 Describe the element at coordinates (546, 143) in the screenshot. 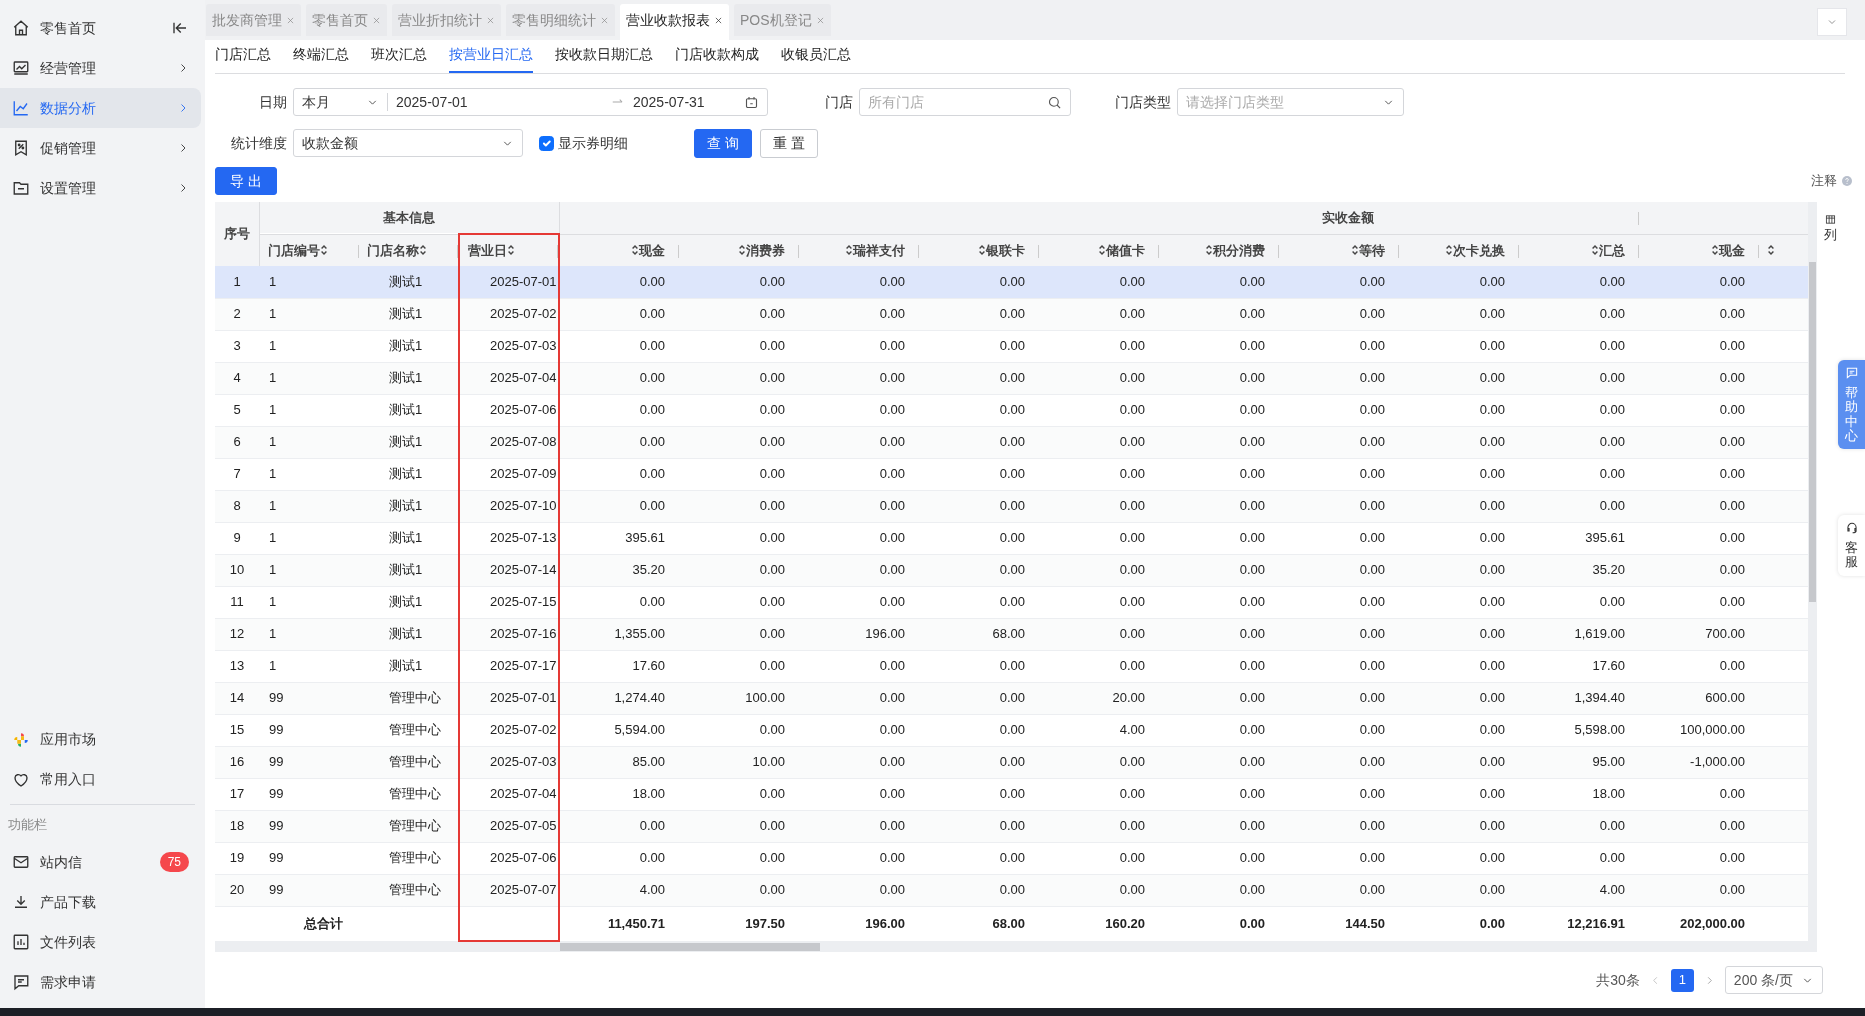

I see `checkbox` at that location.